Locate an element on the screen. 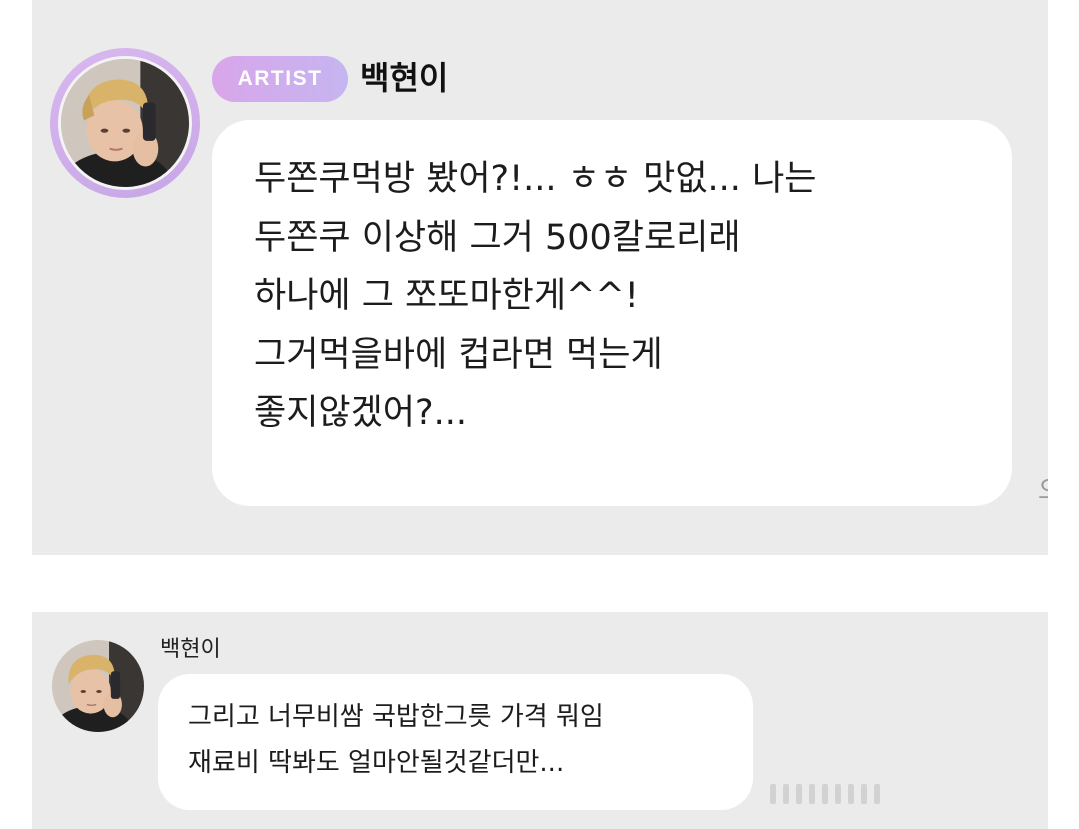 Image resolution: width=1079 pixels, height=829 pixels. message-line: 두쫀쿠 이상해 그거 500칼로리래 is located at coordinates (497, 237).